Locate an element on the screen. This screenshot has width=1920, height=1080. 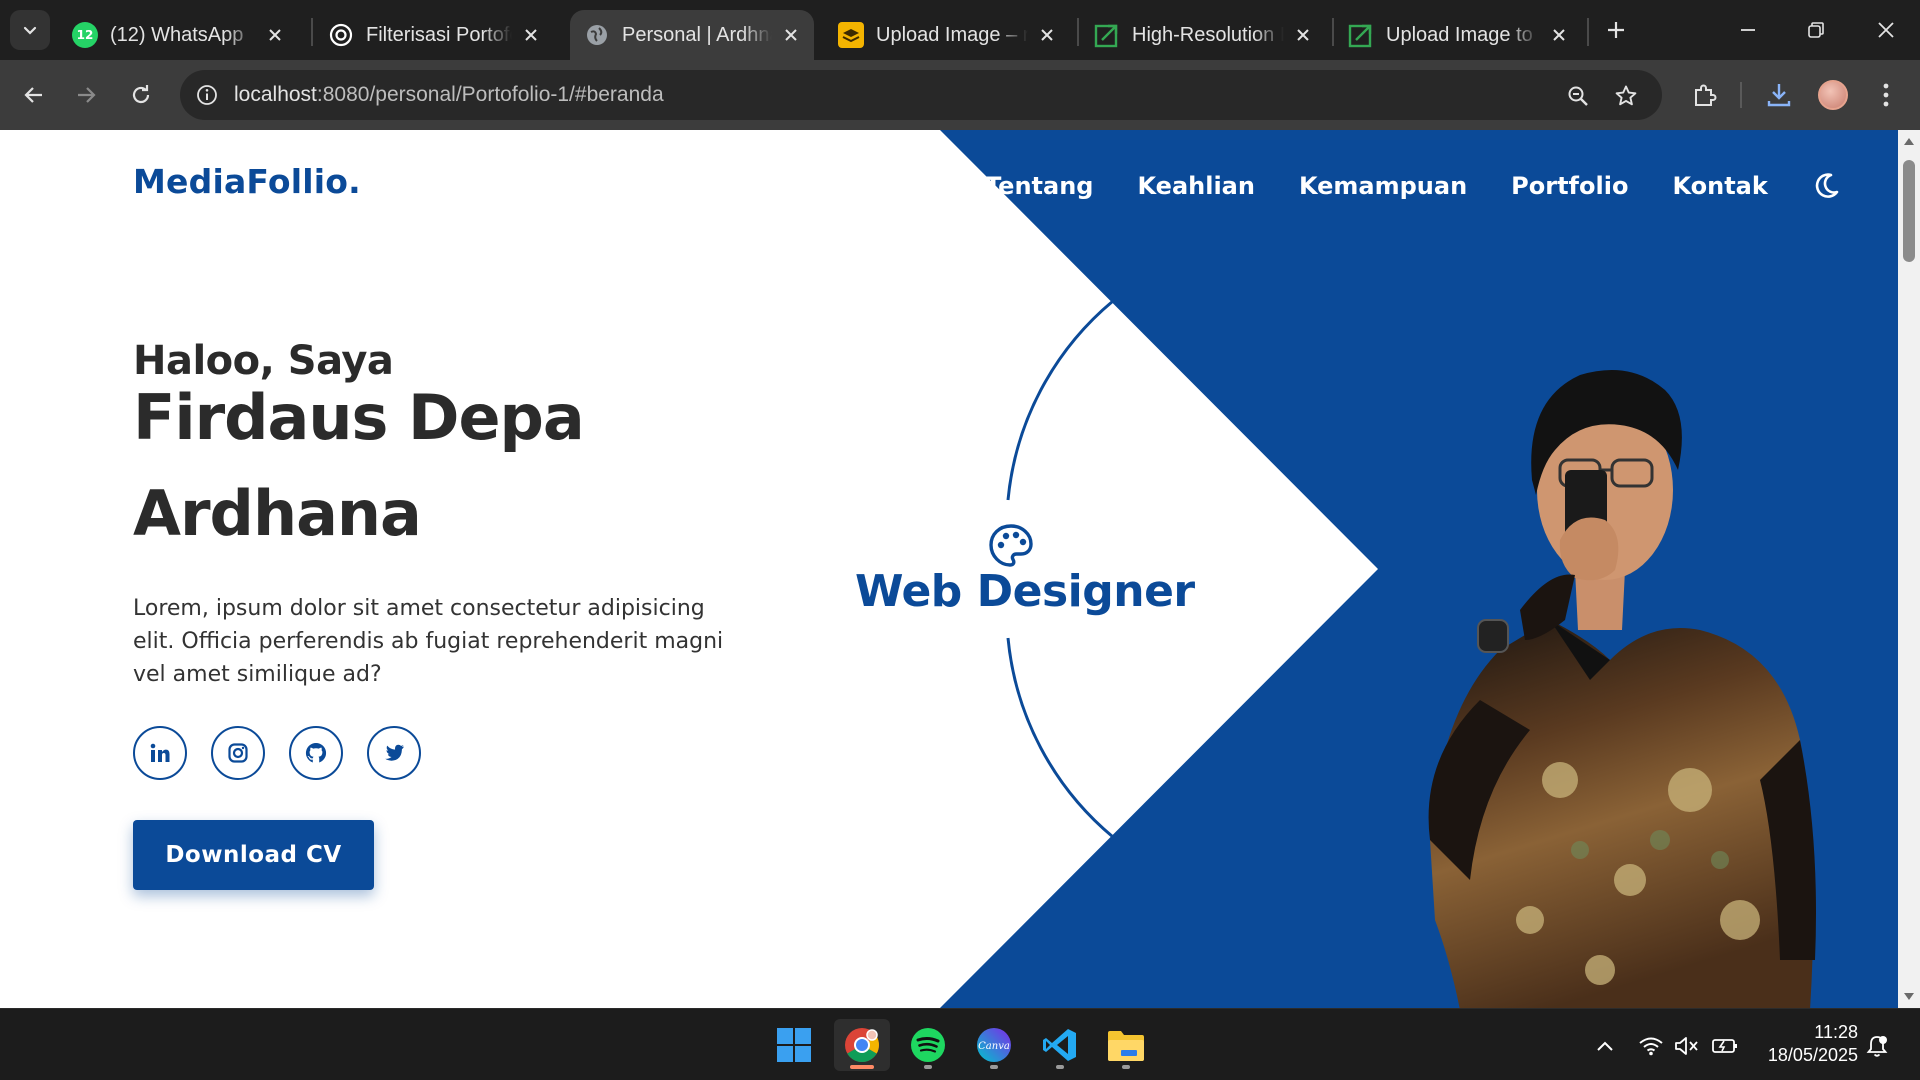
scroll-thumb is located at coordinates (1909, 211).